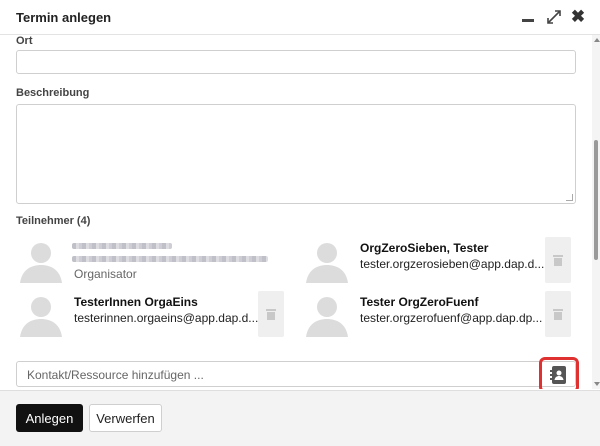  What do you see at coordinates (296, 62) in the screenshot?
I see `location-input` at bounding box center [296, 62].